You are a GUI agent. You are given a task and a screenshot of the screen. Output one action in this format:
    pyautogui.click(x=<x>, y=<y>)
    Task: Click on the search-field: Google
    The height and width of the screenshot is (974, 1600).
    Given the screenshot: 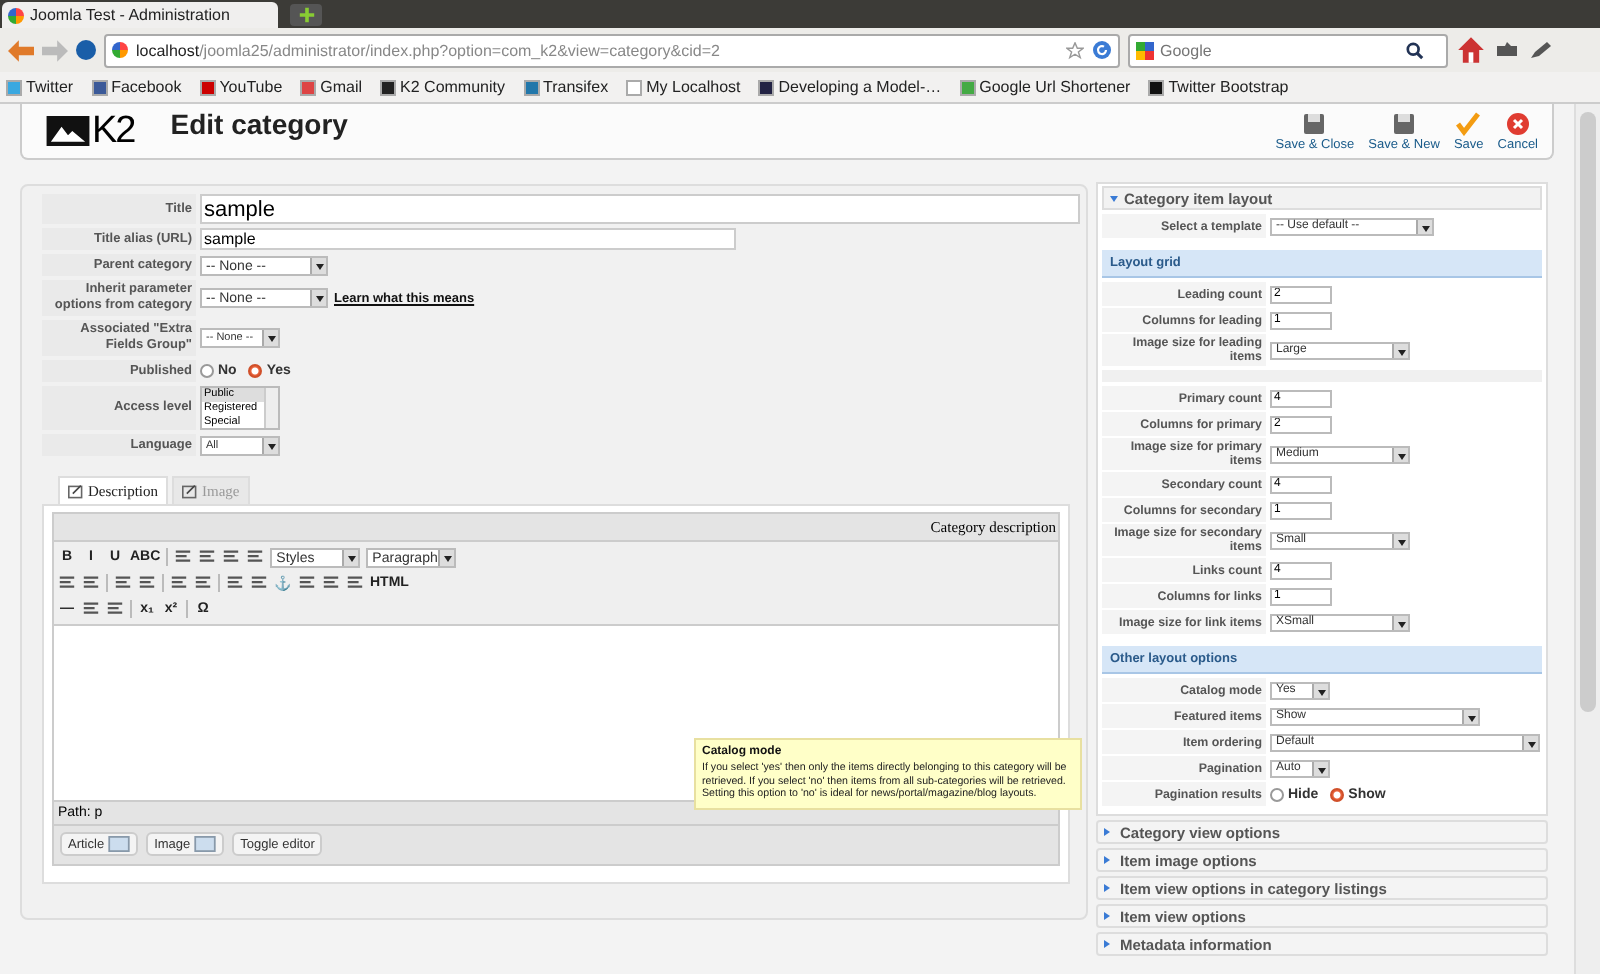 What is the action you would take?
    pyautogui.click(x=1288, y=50)
    